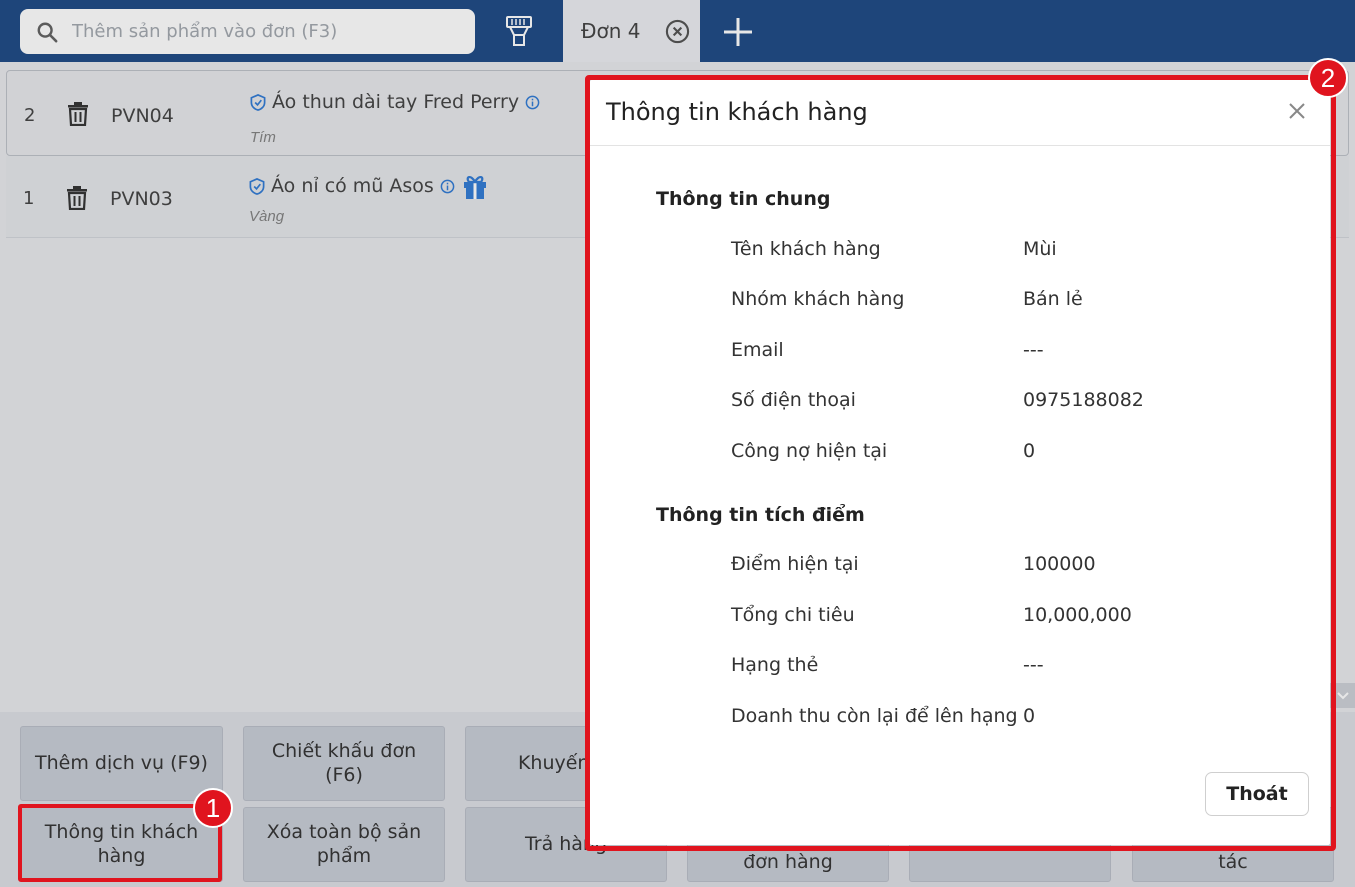 The height and width of the screenshot is (887, 1355). What do you see at coordinates (818, 299) in the screenshot?
I see `customer-group-label: Nhóm khách hàng` at bounding box center [818, 299].